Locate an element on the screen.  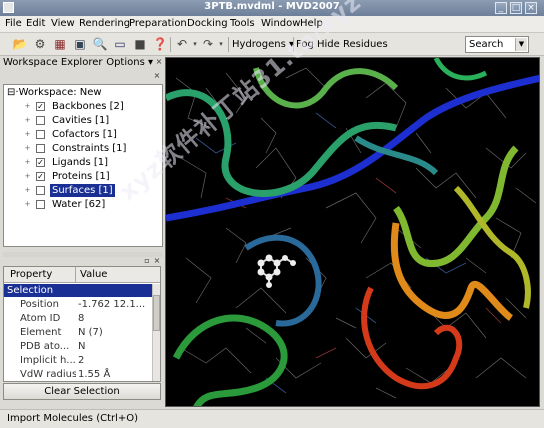
minimize-button: _ is located at coordinates (501, 8).